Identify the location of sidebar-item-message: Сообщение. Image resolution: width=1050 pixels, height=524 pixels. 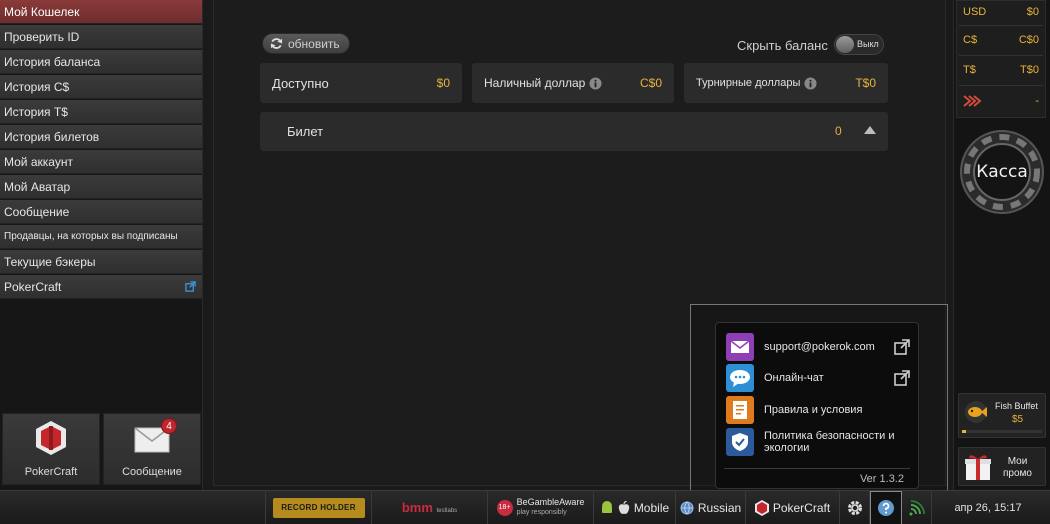
(101, 212).